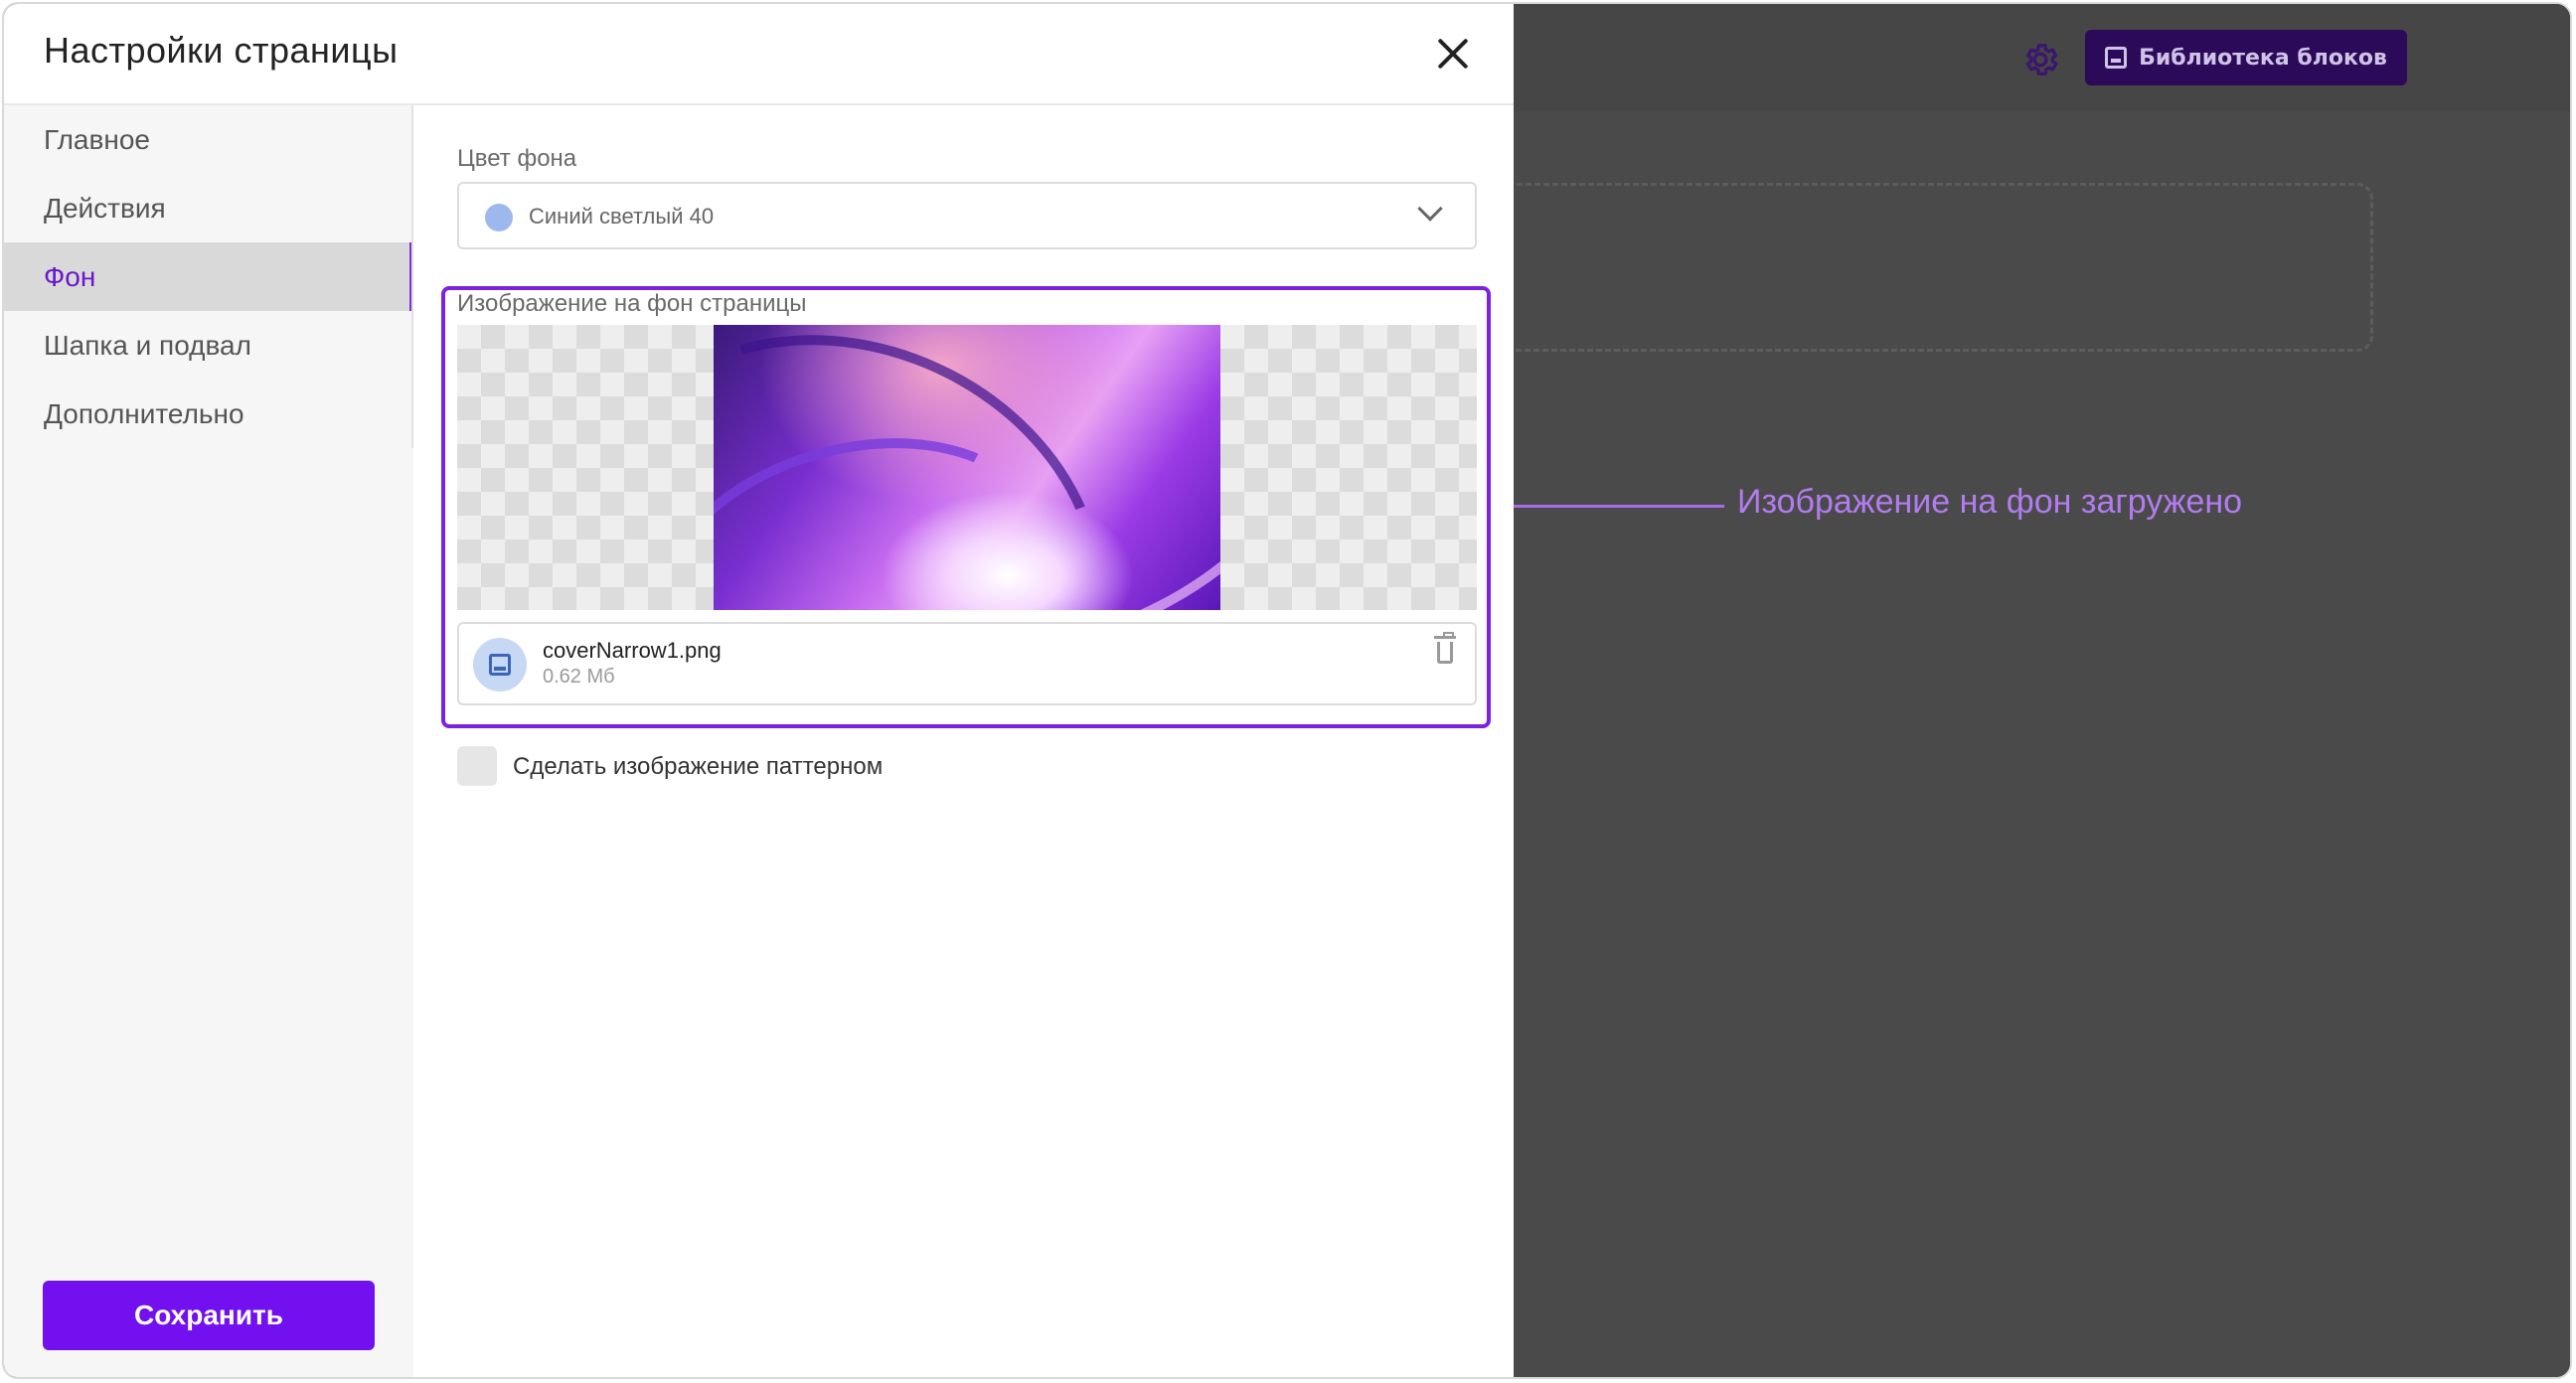 This screenshot has height=1383, width=2576. I want to click on save-button: Сохранить, so click(209, 1316).